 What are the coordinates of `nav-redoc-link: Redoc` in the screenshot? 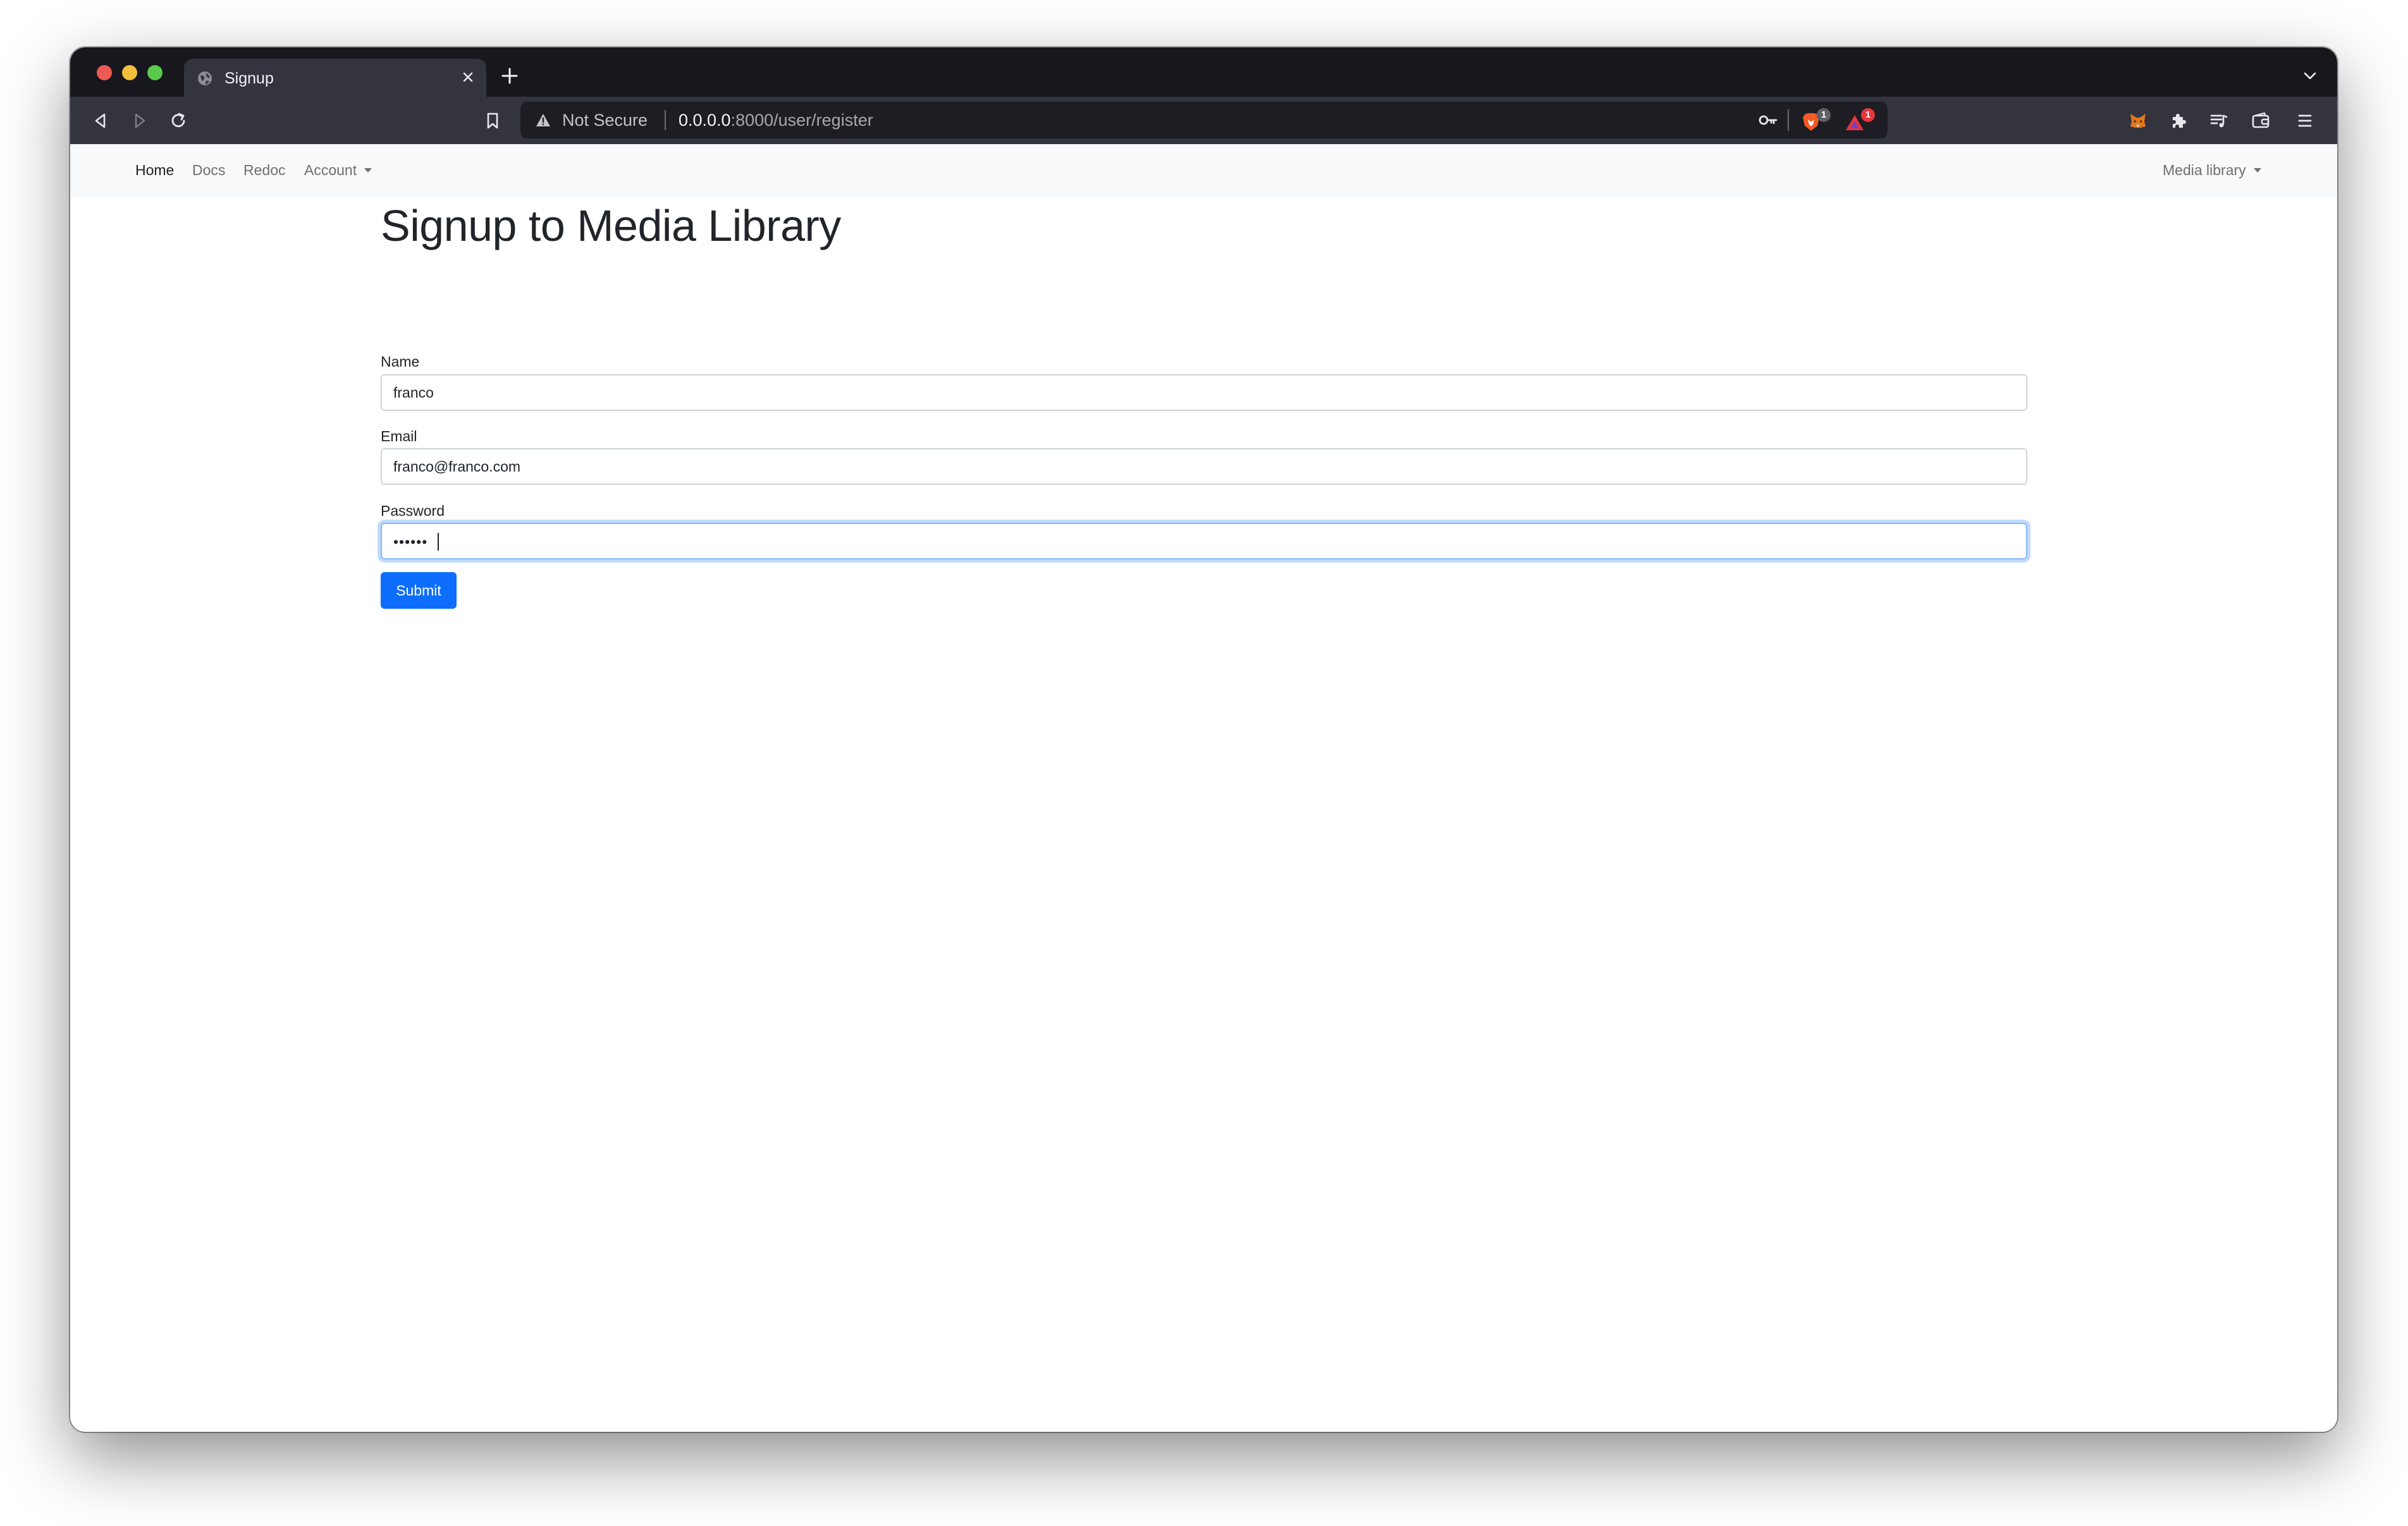 It's located at (264, 170).